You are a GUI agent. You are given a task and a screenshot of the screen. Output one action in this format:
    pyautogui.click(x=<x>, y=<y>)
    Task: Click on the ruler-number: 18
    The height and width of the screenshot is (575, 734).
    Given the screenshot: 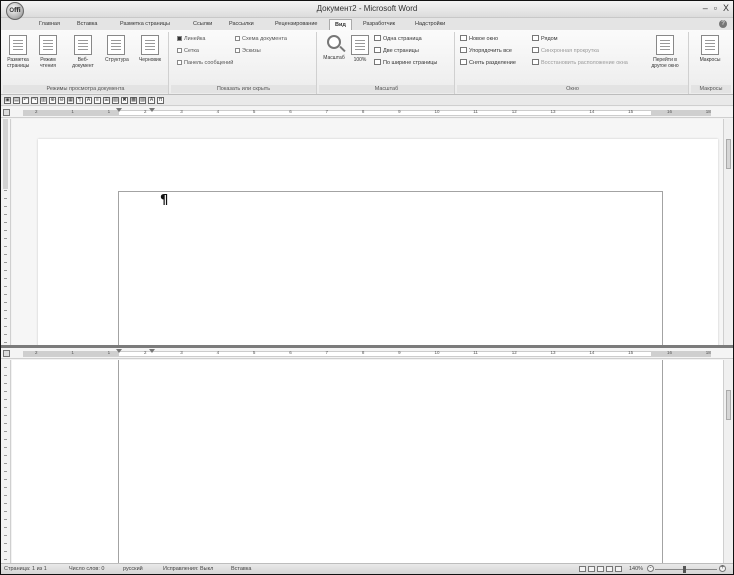 What is the action you would take?
    pyautogui.click(x=708, y=111)
    